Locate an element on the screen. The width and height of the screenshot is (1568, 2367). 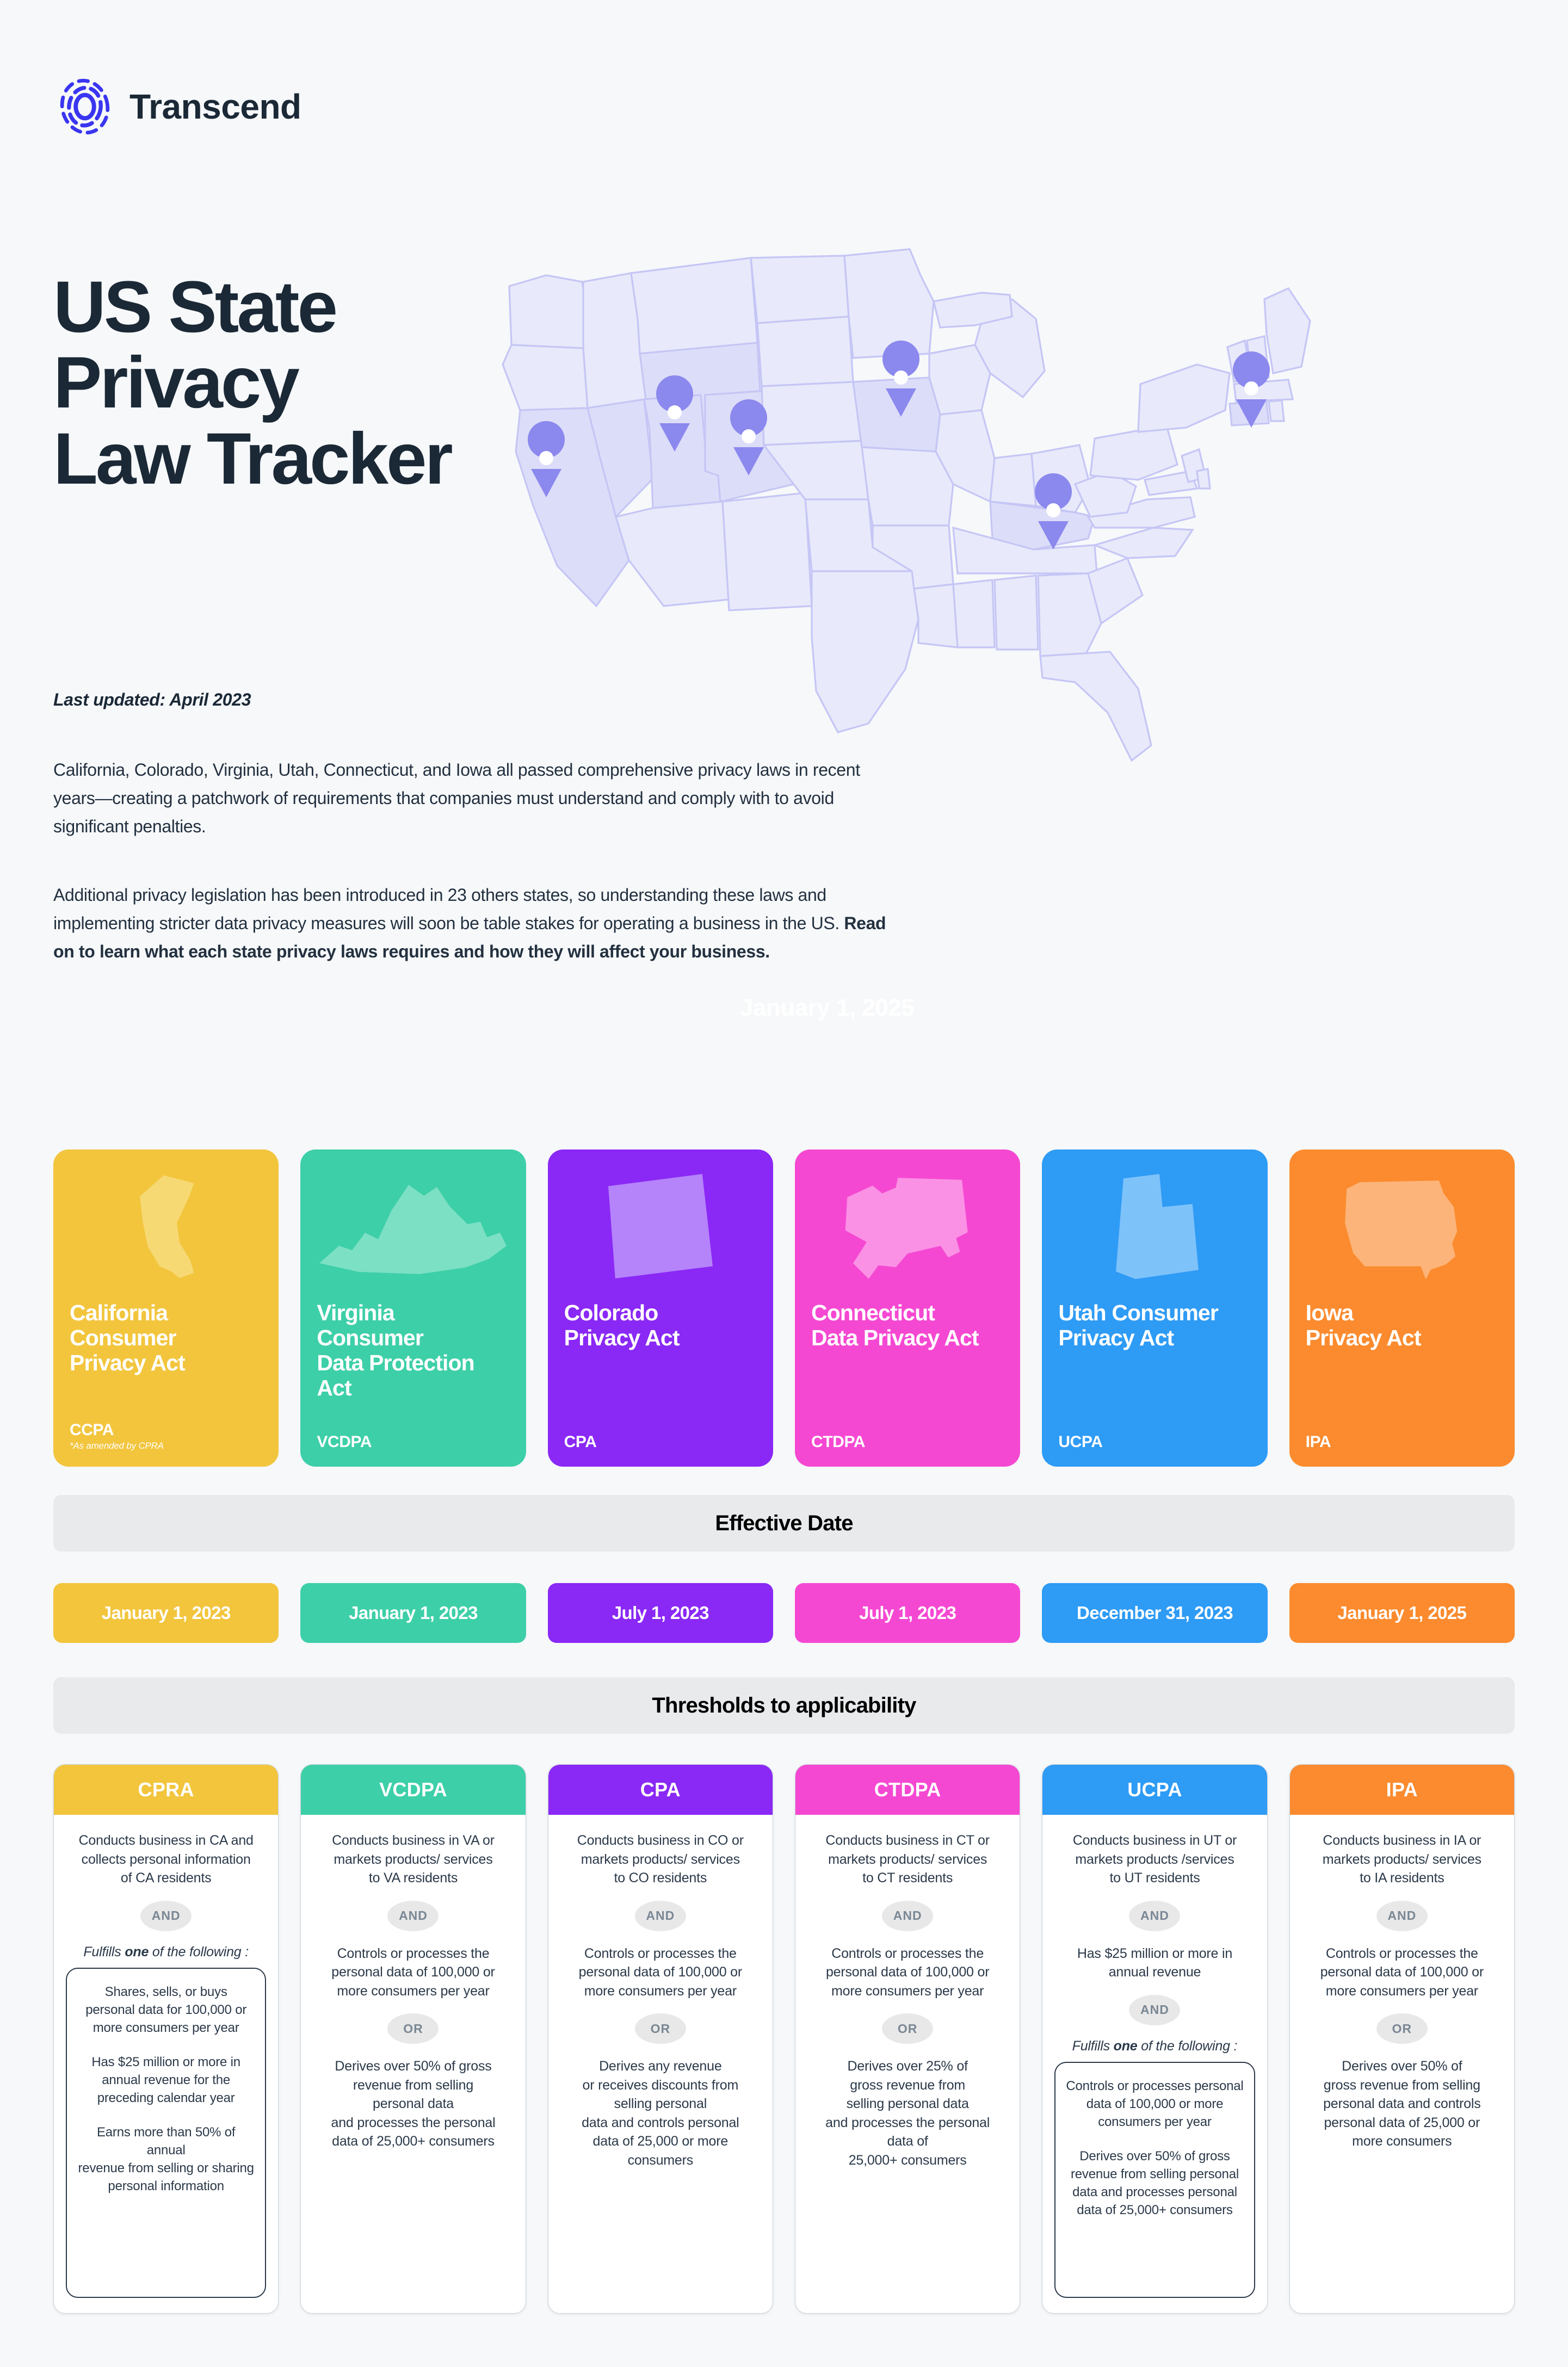
map-pin-iowa is located at coordinates (901, 379).